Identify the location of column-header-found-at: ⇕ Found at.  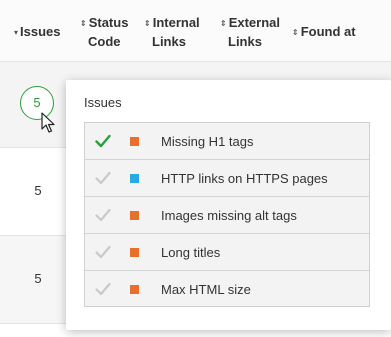
(324, 32).